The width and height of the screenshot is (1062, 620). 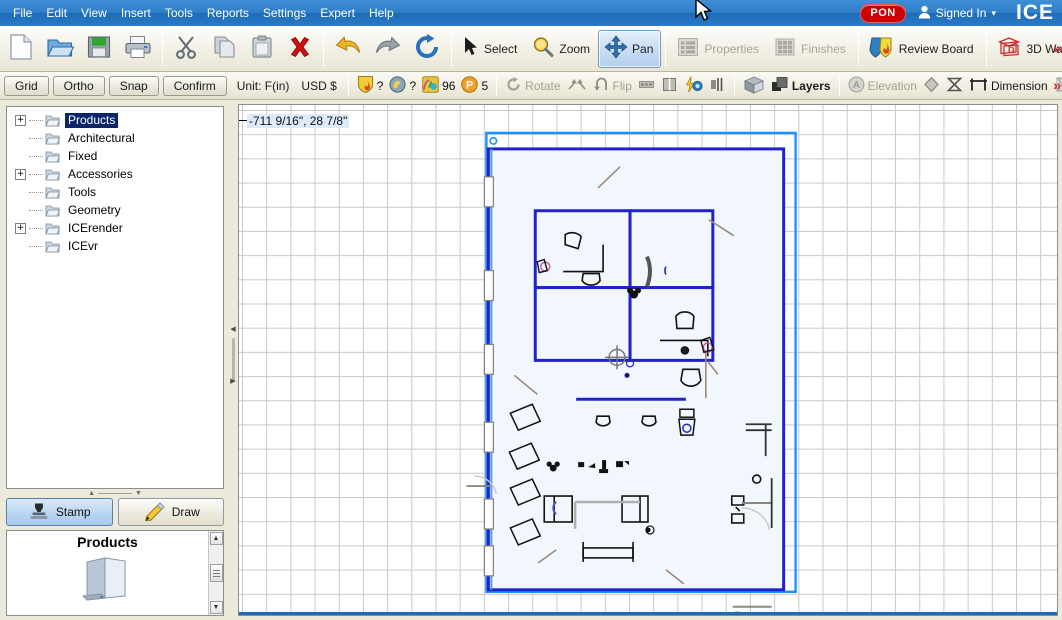 I want to click on products-palette: Products ▲ ▼, so click(x=115, y=573).